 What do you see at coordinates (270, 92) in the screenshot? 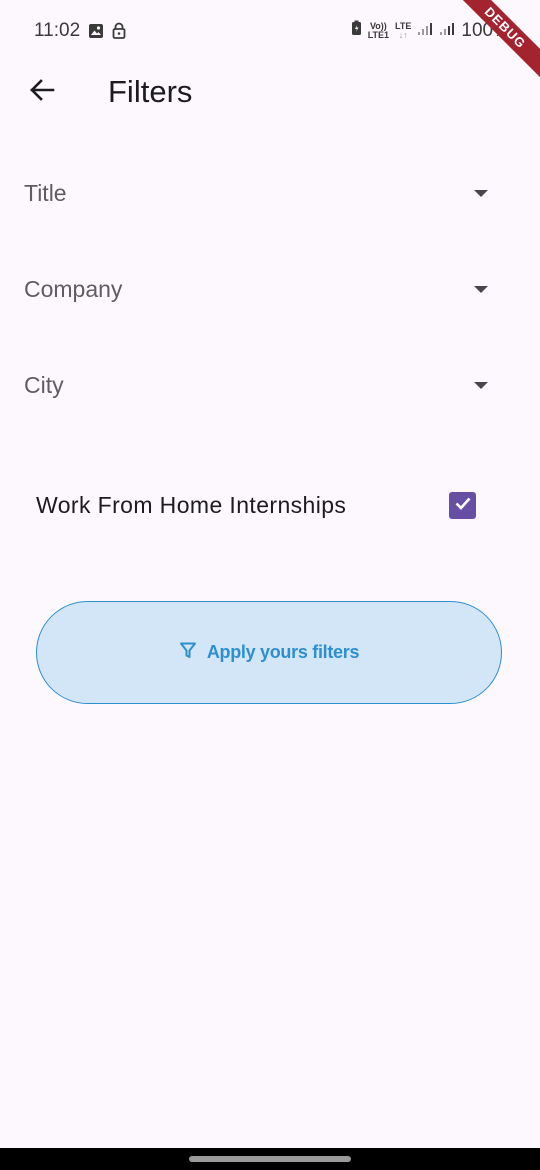
I see `app-bar: Filters` at bounding box center [270, 92].